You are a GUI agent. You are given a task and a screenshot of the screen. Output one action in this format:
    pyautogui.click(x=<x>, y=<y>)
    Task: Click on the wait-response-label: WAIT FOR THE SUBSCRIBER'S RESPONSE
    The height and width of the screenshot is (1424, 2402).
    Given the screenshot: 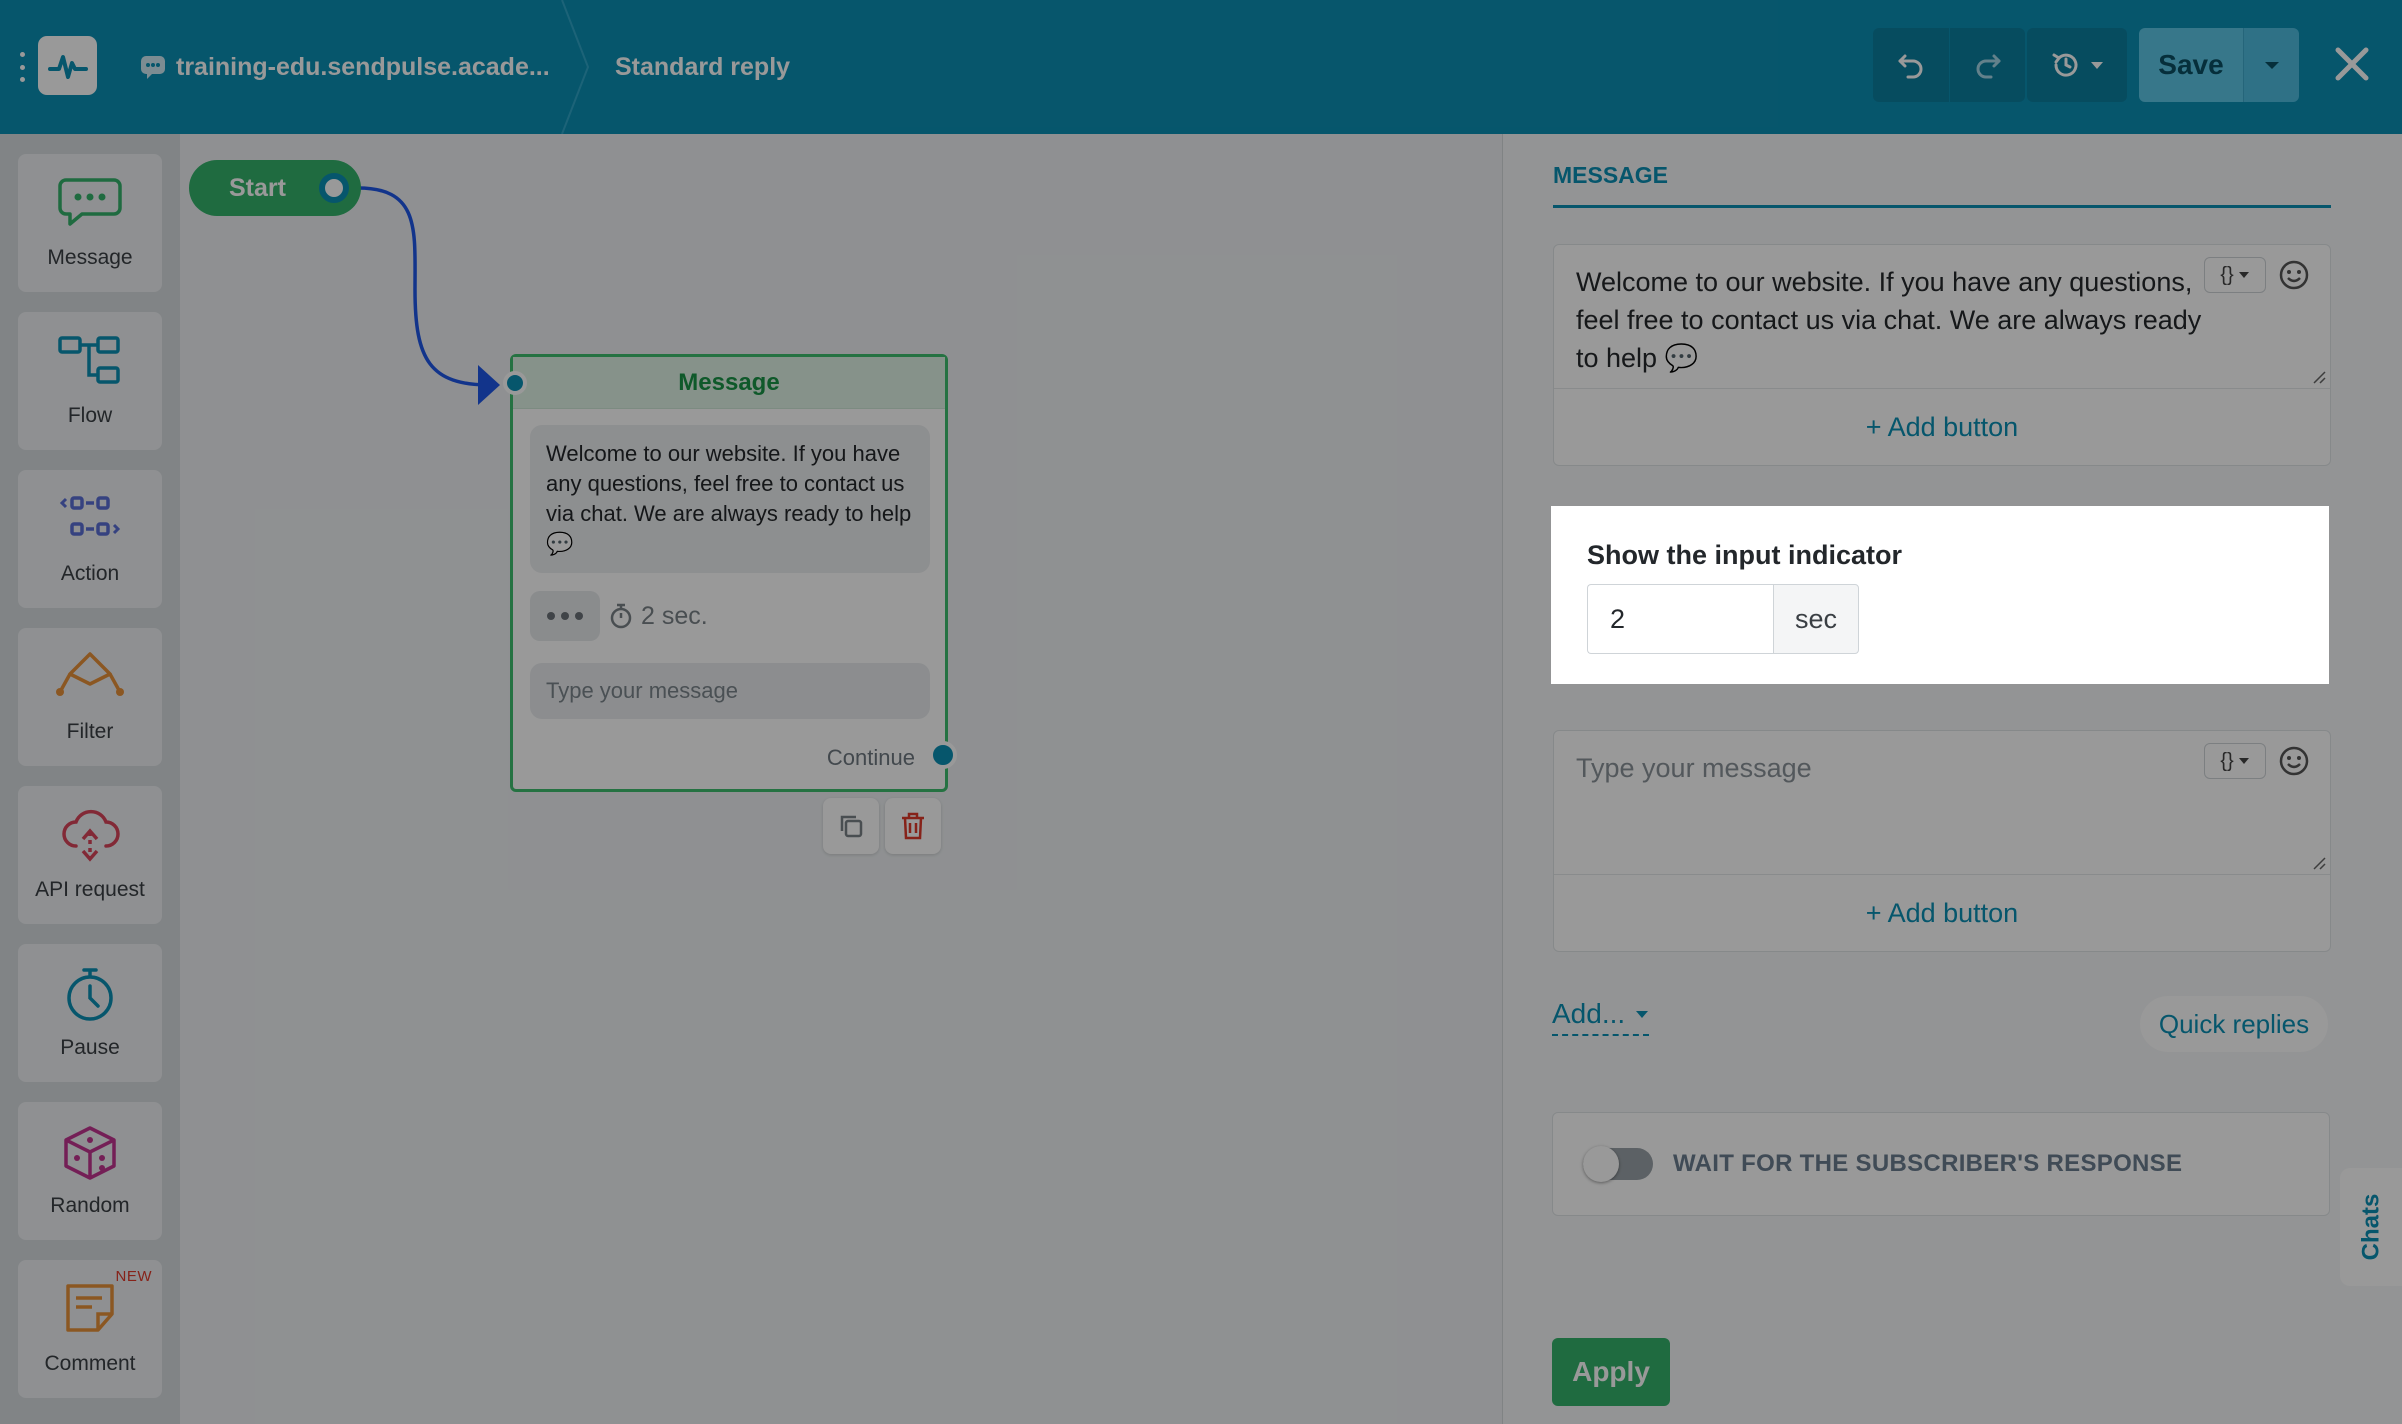 What is the action you would take?
    pyautogui.click(x=1928, y=1163)
    